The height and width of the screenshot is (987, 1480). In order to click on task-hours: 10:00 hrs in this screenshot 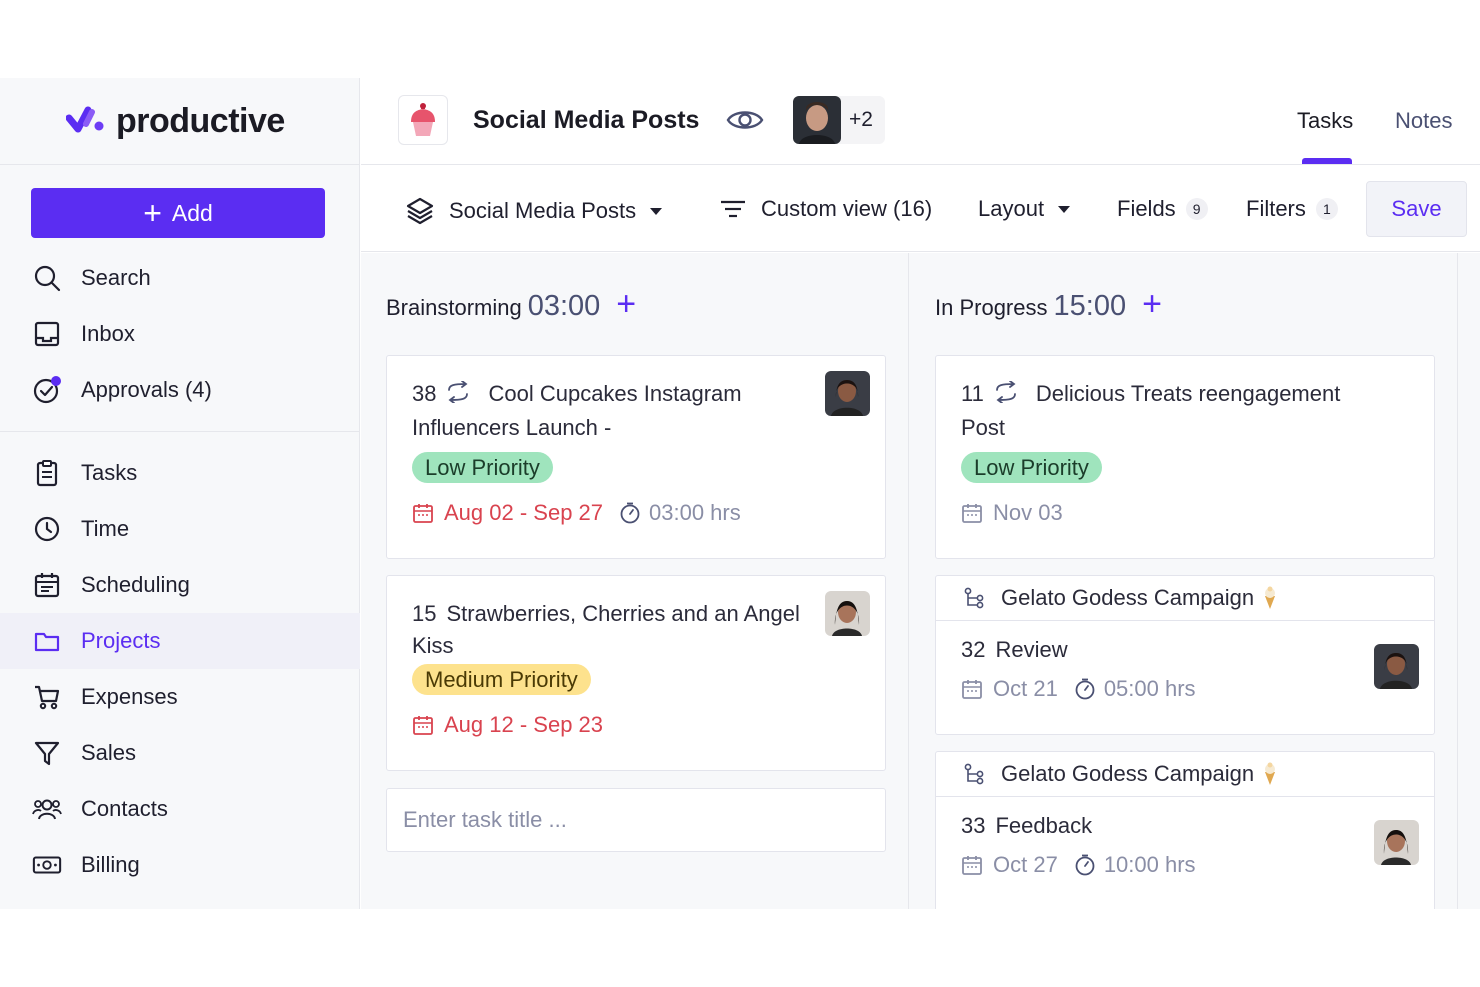, I will do `click(1135, 865)`.